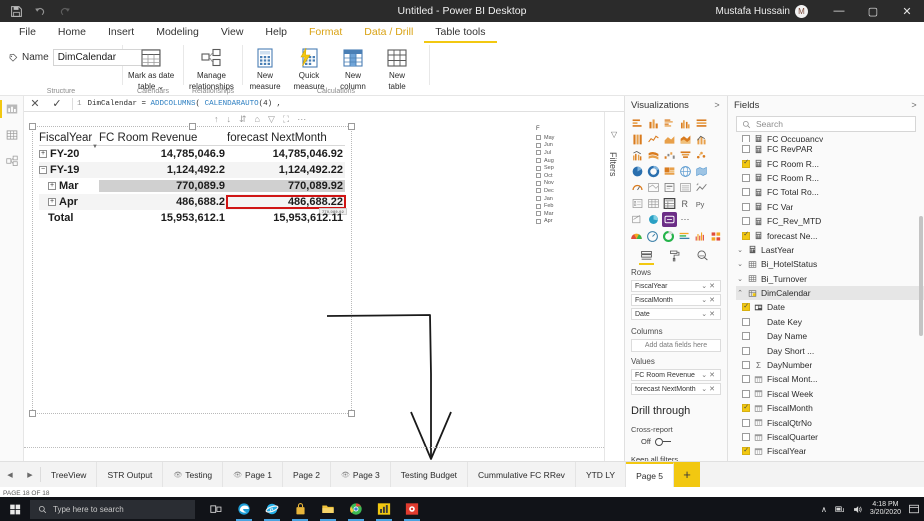  What do you see at coordinates (16, 11) in the screenshot?
I see `save-icon` at bounding box center [16, 11].